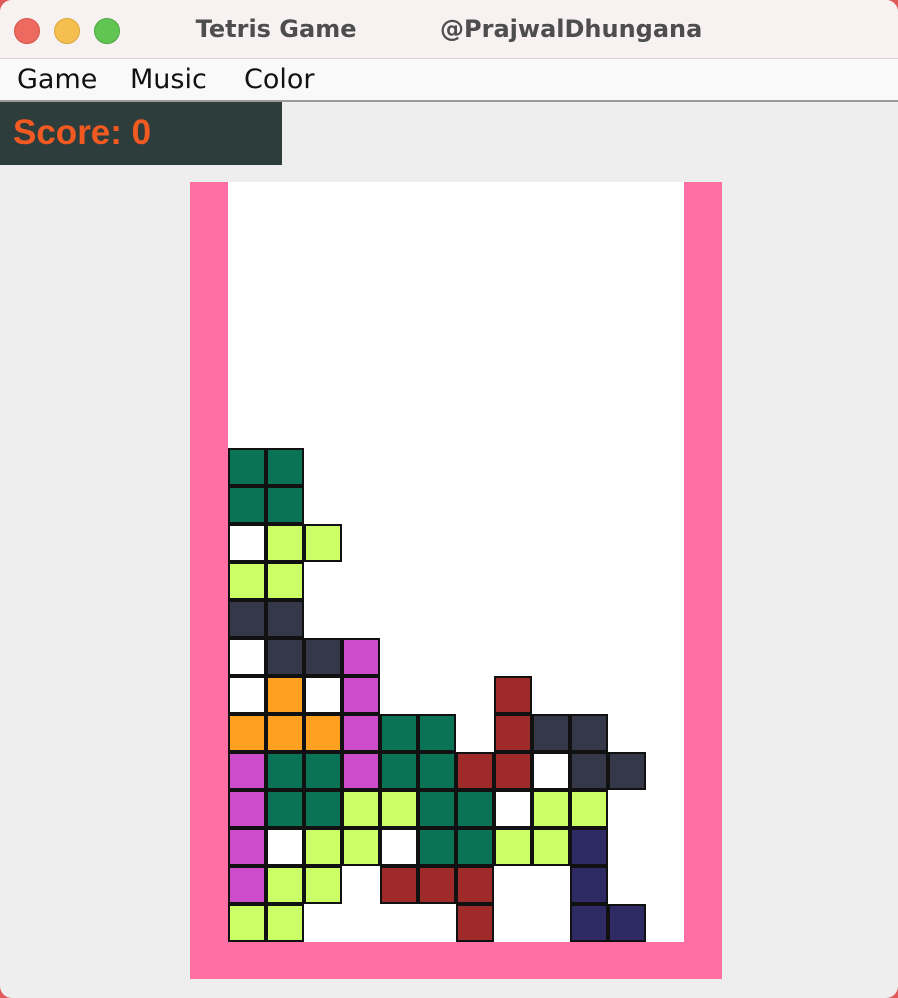  Describe the element at coordinates (449, 80) in the screenshot. I see `menu-bar: Game Music Color` at that location.